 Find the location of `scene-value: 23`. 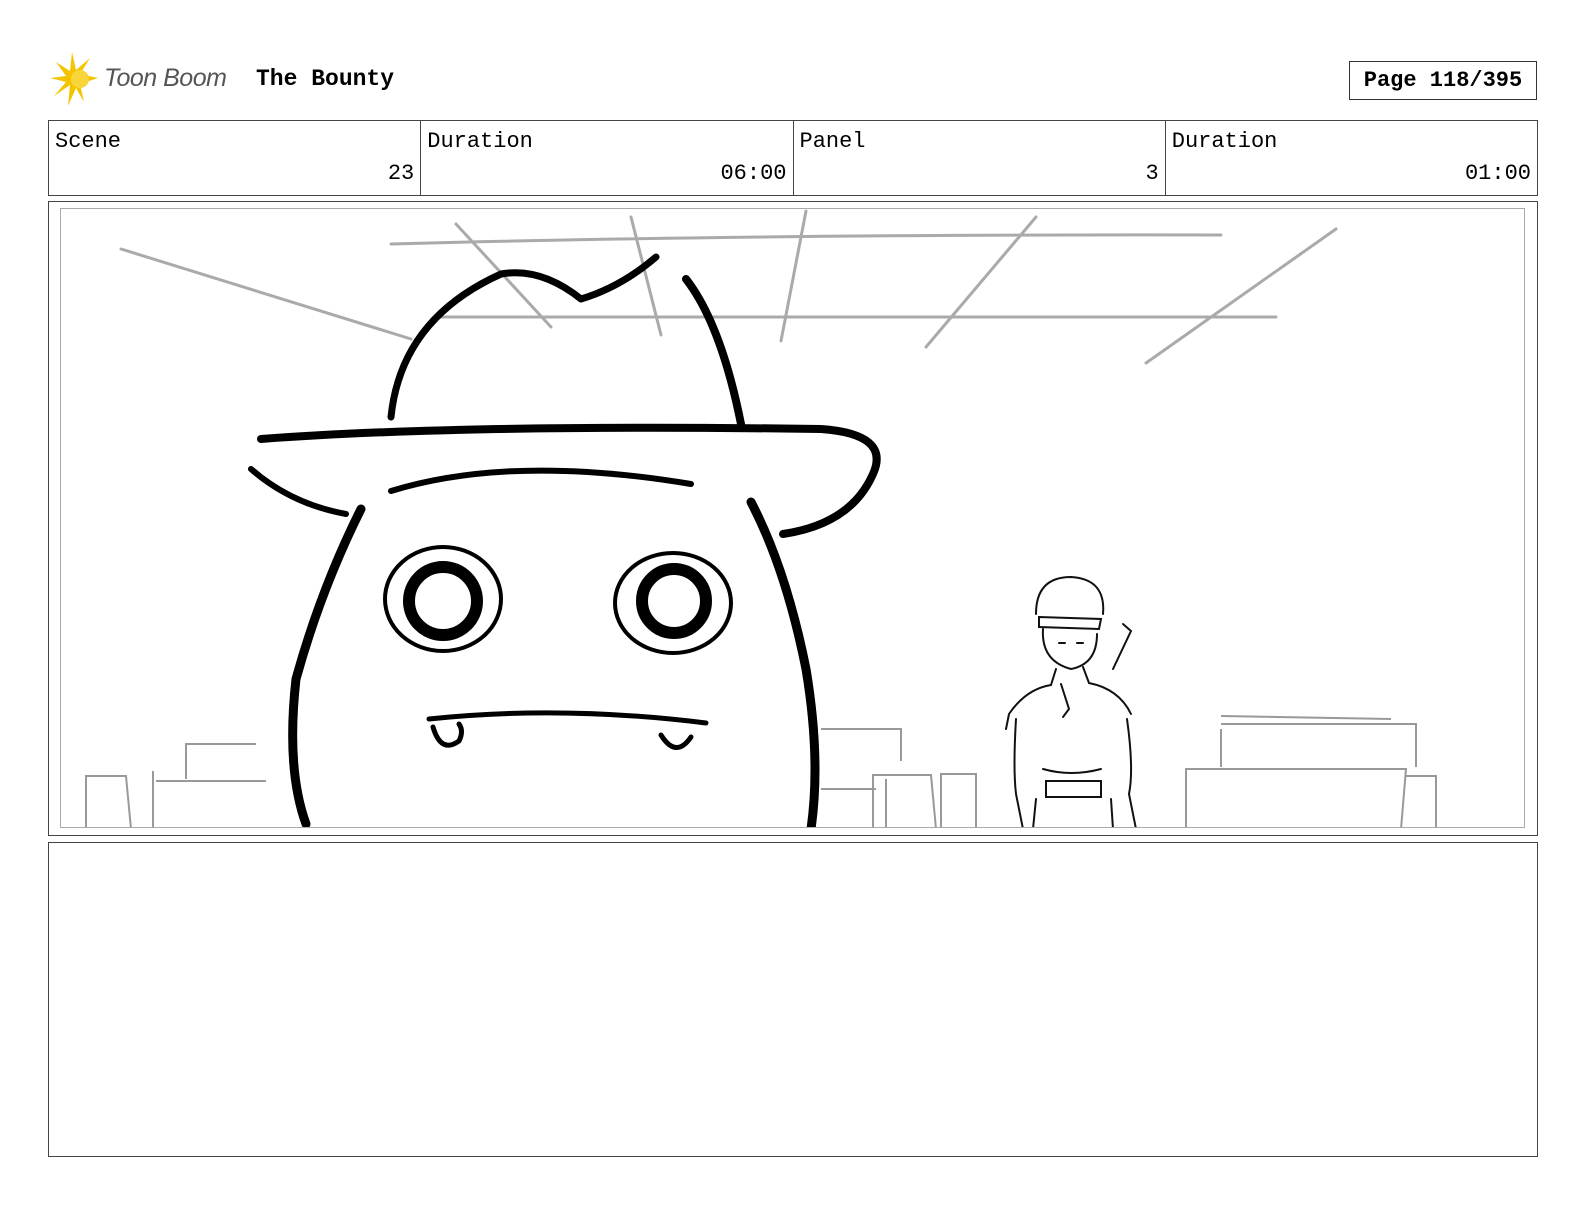

scene-value: 23 is located at coordinates (401, 173).